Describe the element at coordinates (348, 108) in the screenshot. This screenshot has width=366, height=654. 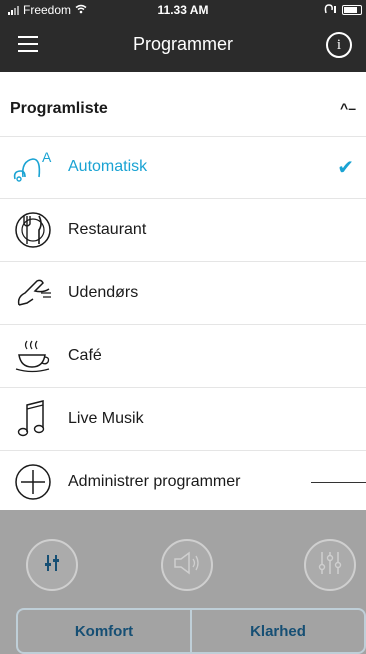
I see `chevron-up-icon: ^–` at that location.